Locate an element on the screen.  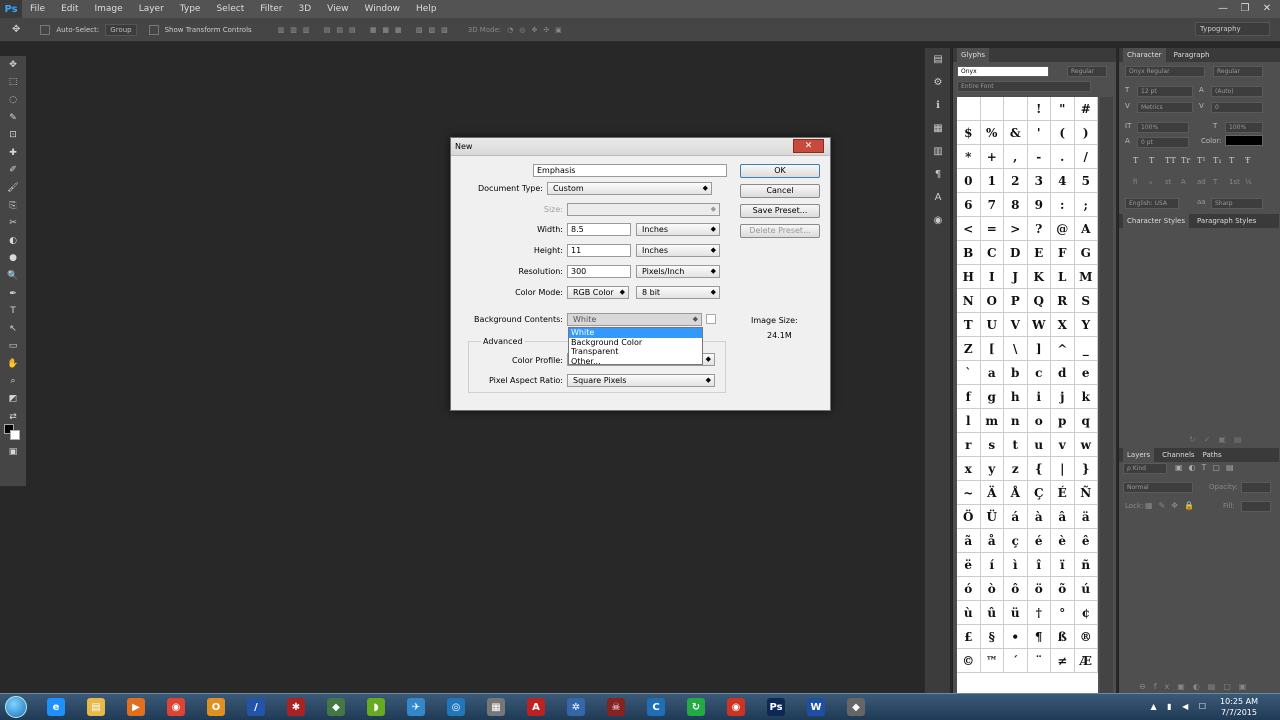
taskbar-app-app21: ◆ is located at coordinates (856, 707).